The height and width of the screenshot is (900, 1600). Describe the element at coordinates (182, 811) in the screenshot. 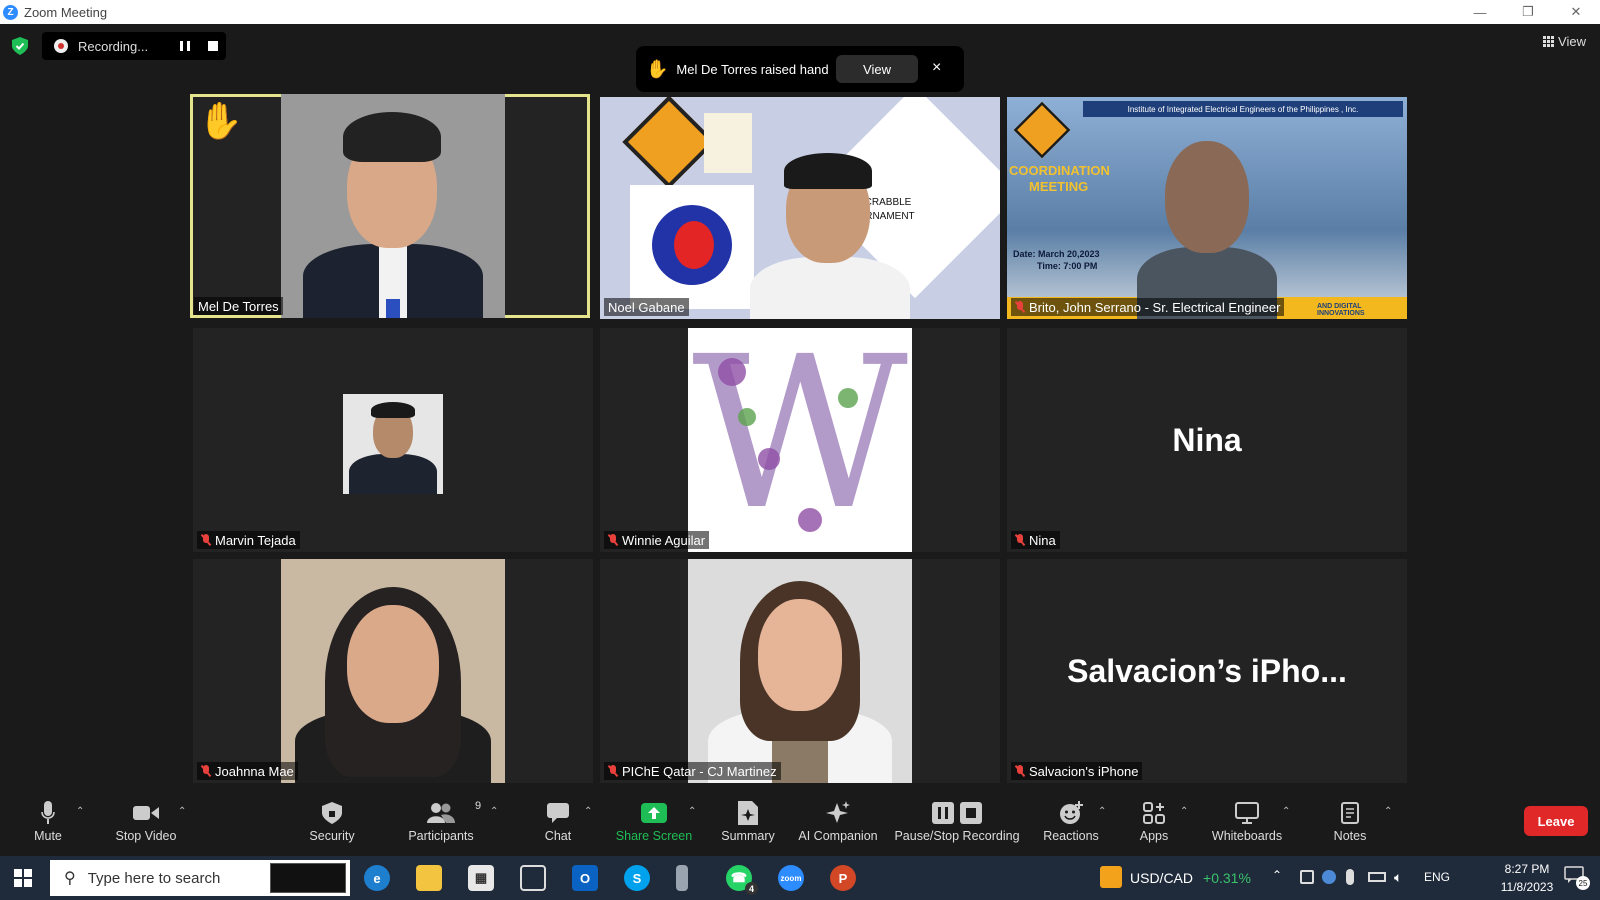

I see `video-options-caret: ⌃` at that location.